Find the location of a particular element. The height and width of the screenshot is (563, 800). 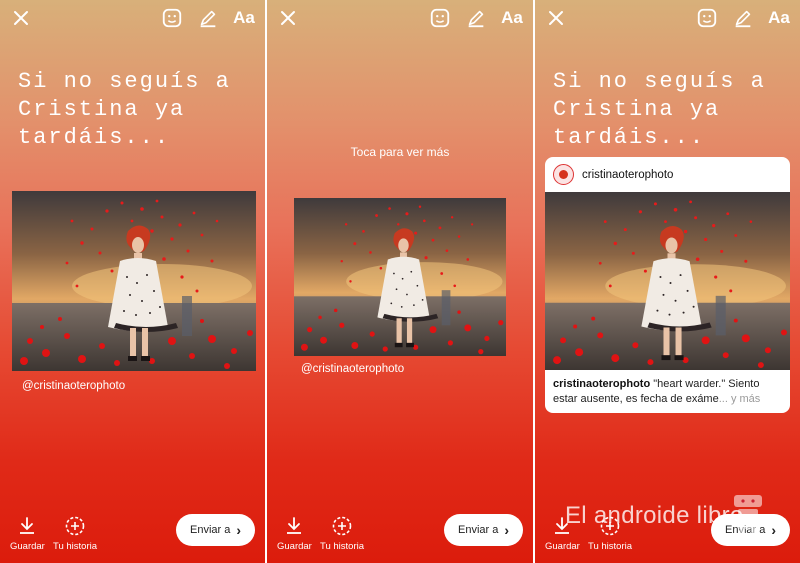

caption-more: ... y más is located at coordinates (740, 399).